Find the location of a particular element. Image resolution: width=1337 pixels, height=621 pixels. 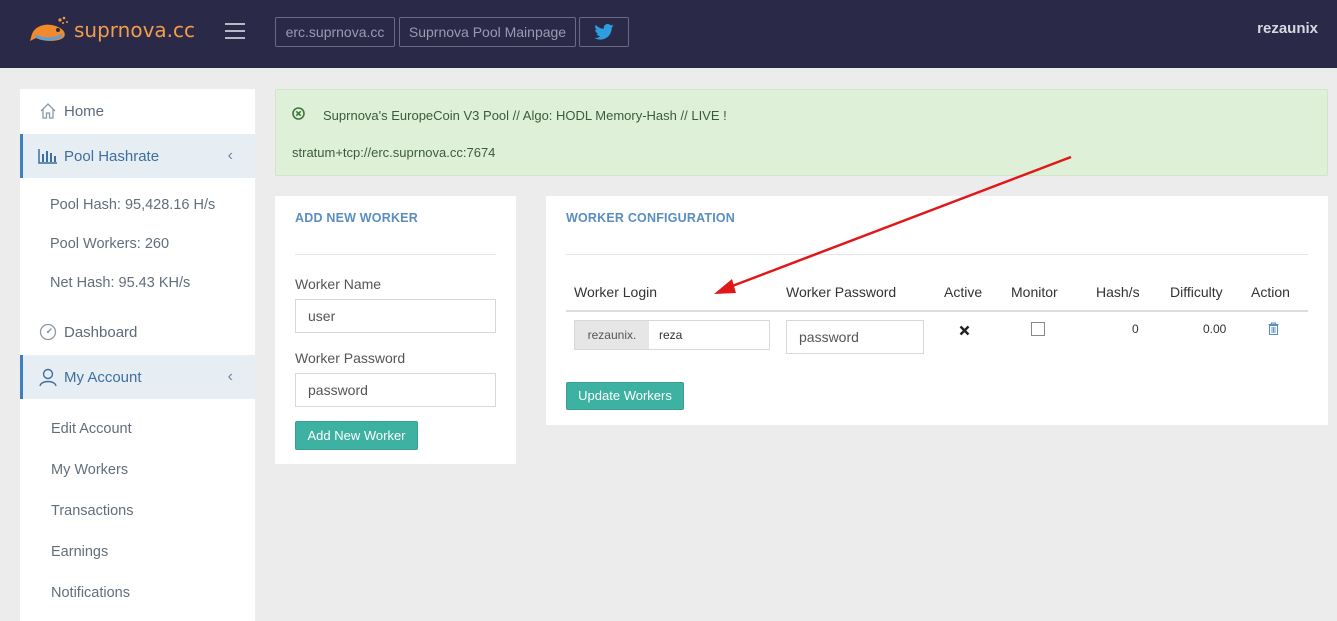

worker-name-label: Worker Name is located at coordinates (338, 284).